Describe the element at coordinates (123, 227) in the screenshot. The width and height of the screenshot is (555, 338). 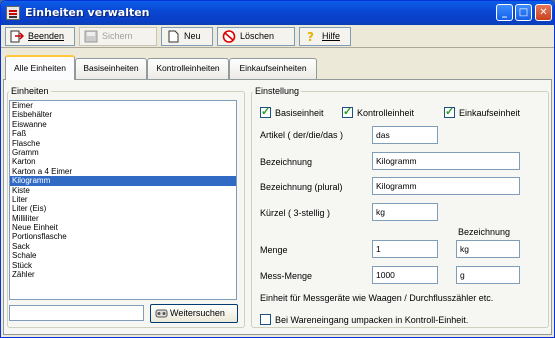
I see `list-item: Neue Einheit` at that location.